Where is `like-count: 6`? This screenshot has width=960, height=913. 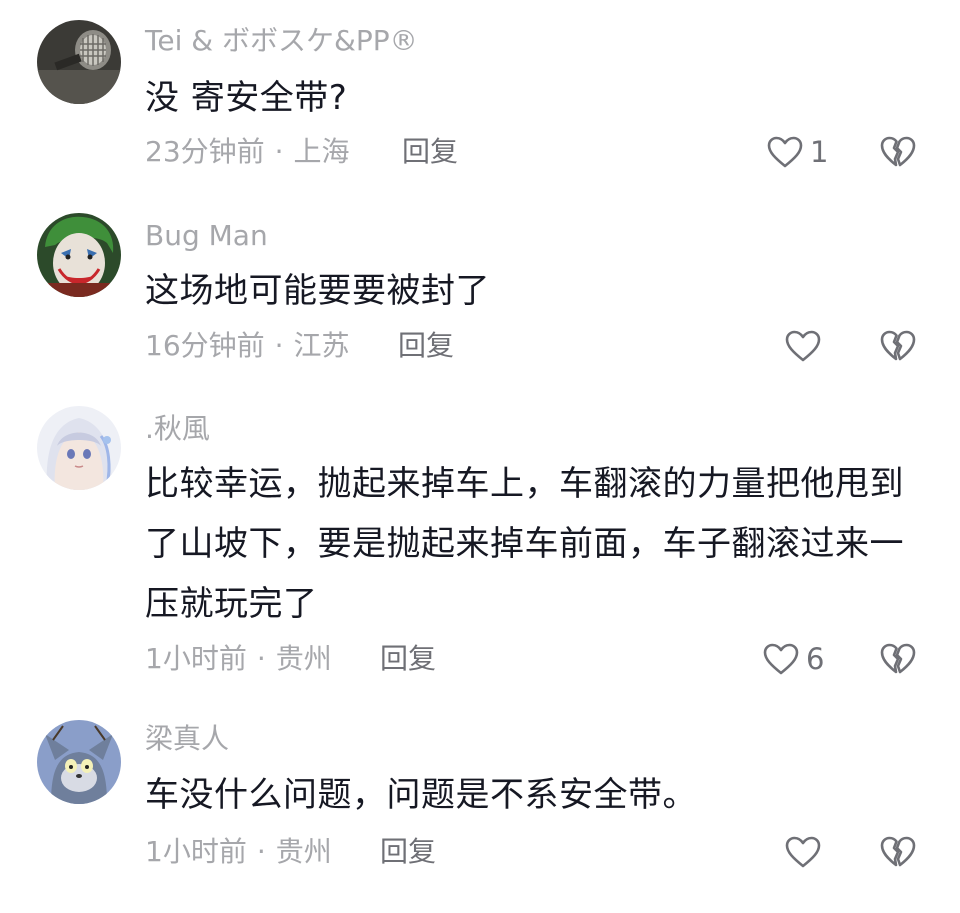
like-count: 6 is located at coordinates (815, 659).